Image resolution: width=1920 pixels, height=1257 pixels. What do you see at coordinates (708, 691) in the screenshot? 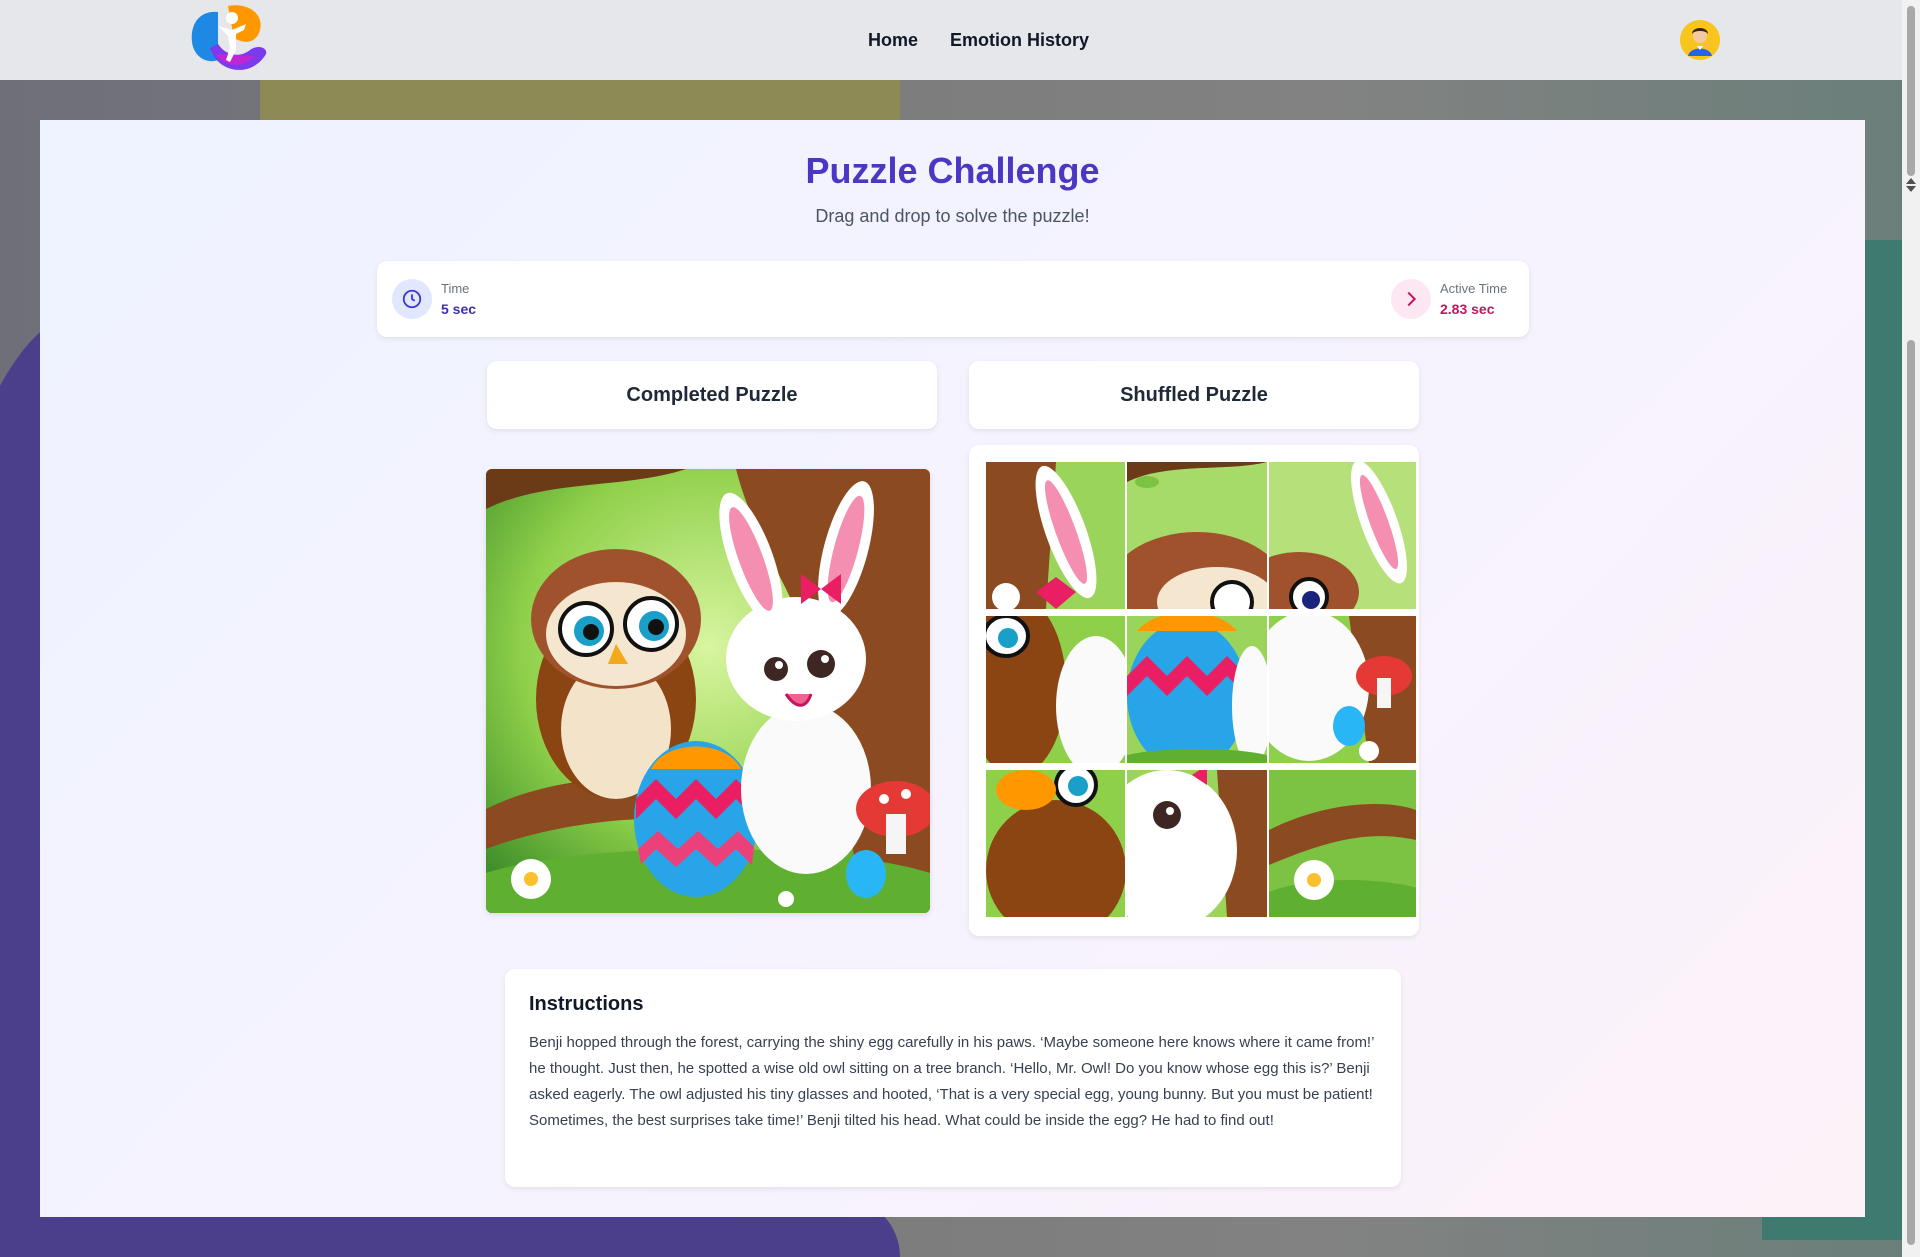
I see `completed-puzzle-image` at bounding box center [708, 691].